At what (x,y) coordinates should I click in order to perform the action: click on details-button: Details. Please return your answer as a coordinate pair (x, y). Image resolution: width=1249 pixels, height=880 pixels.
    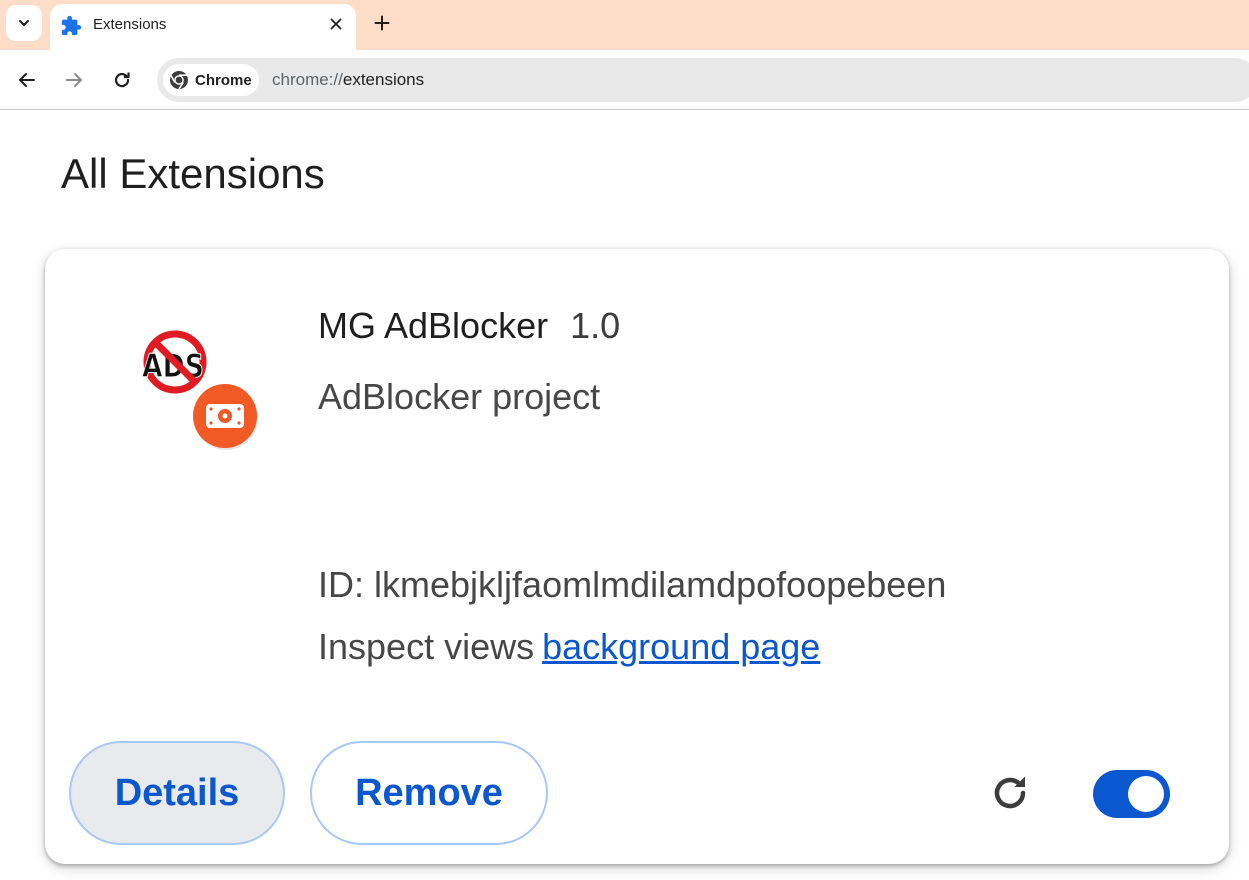
    Looking at the image, I should click on (177, 793).